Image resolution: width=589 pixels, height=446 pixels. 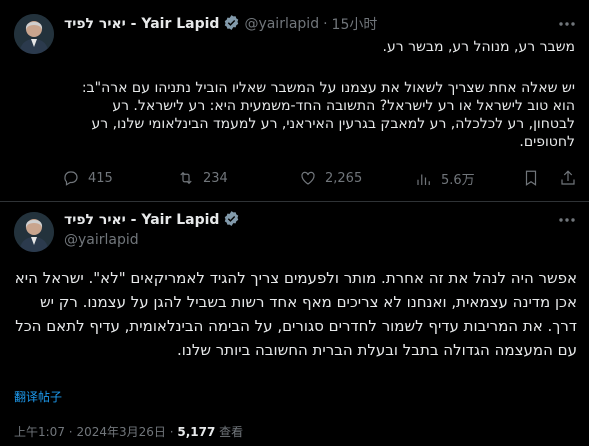 What do you see at coordinates (308, 178) in the screenshot?
I see `like-icon` at bounding box center [308, 178].